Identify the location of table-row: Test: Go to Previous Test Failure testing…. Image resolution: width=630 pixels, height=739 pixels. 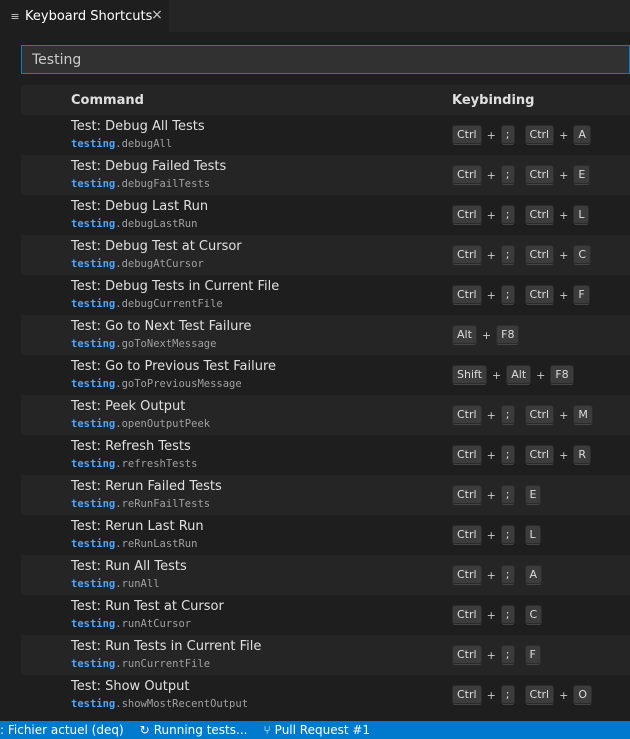
(325, 375).